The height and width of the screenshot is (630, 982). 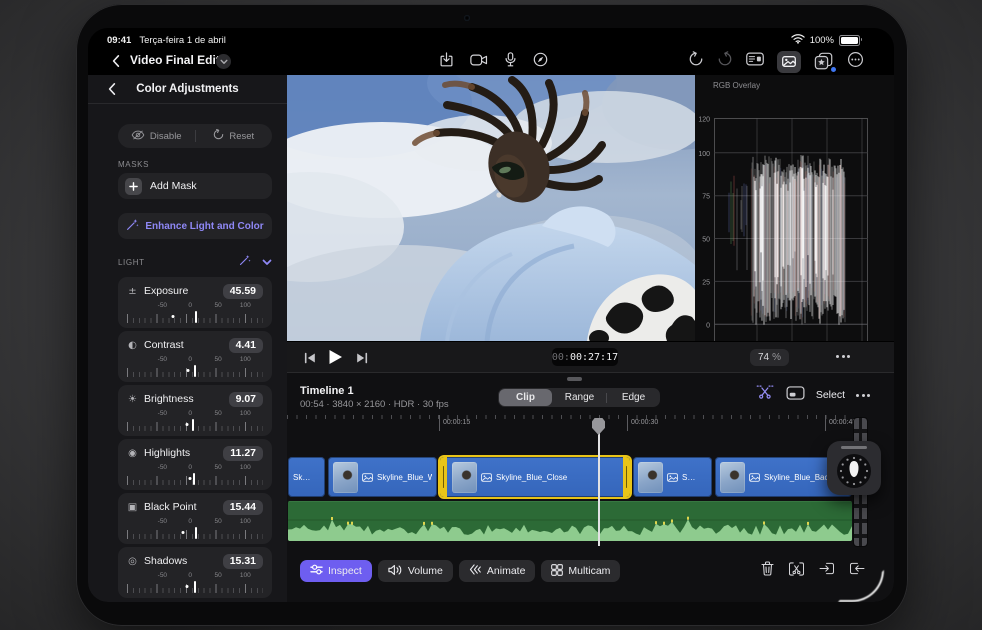 What do you see at coordinates (574, 379) in the screenshot?
I see `timeline-drag-handle` at bounding box center [574, 379].